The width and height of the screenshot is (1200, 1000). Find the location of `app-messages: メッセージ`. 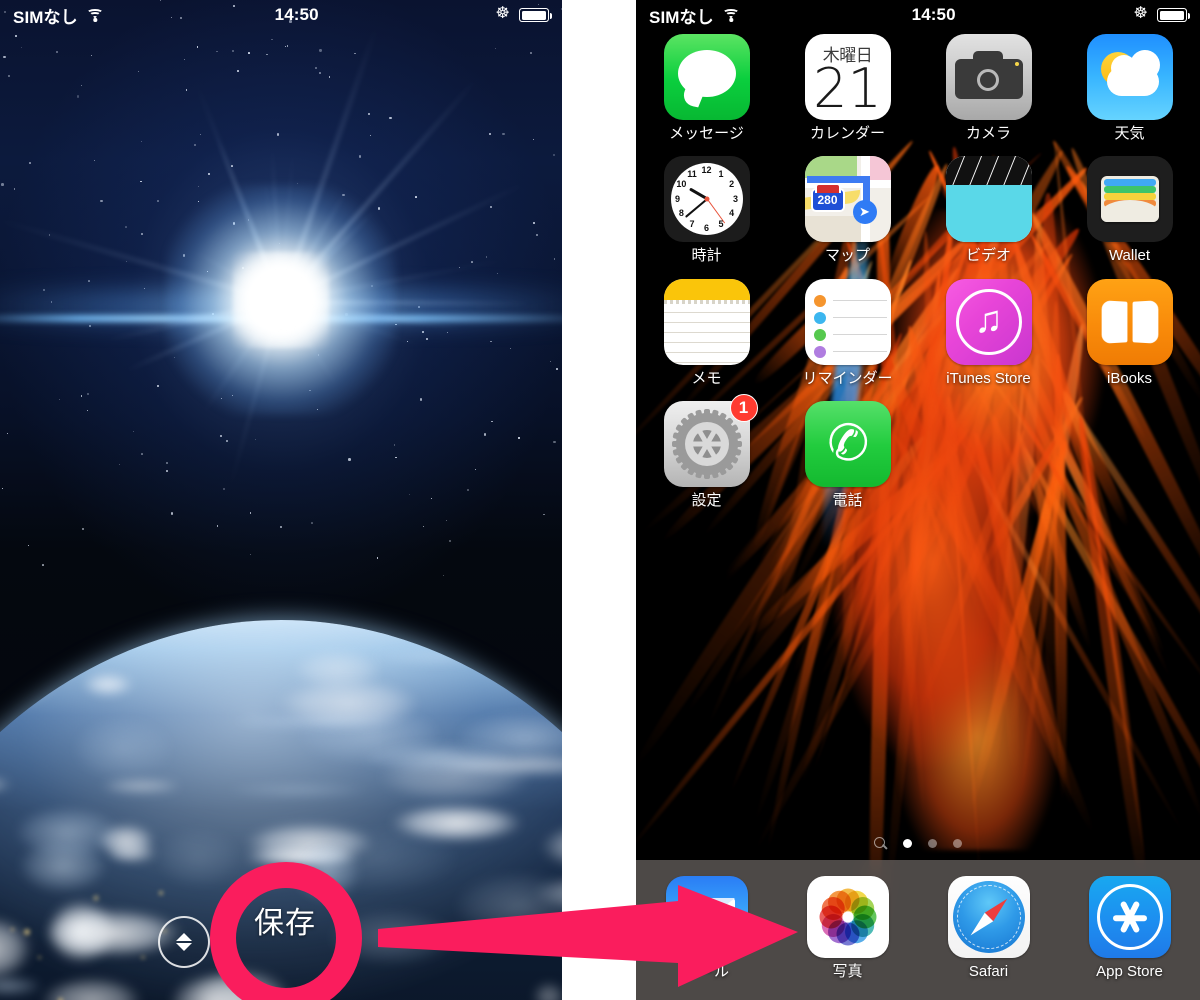

app-messages: メッセージ is located at coordinates (706, 88).